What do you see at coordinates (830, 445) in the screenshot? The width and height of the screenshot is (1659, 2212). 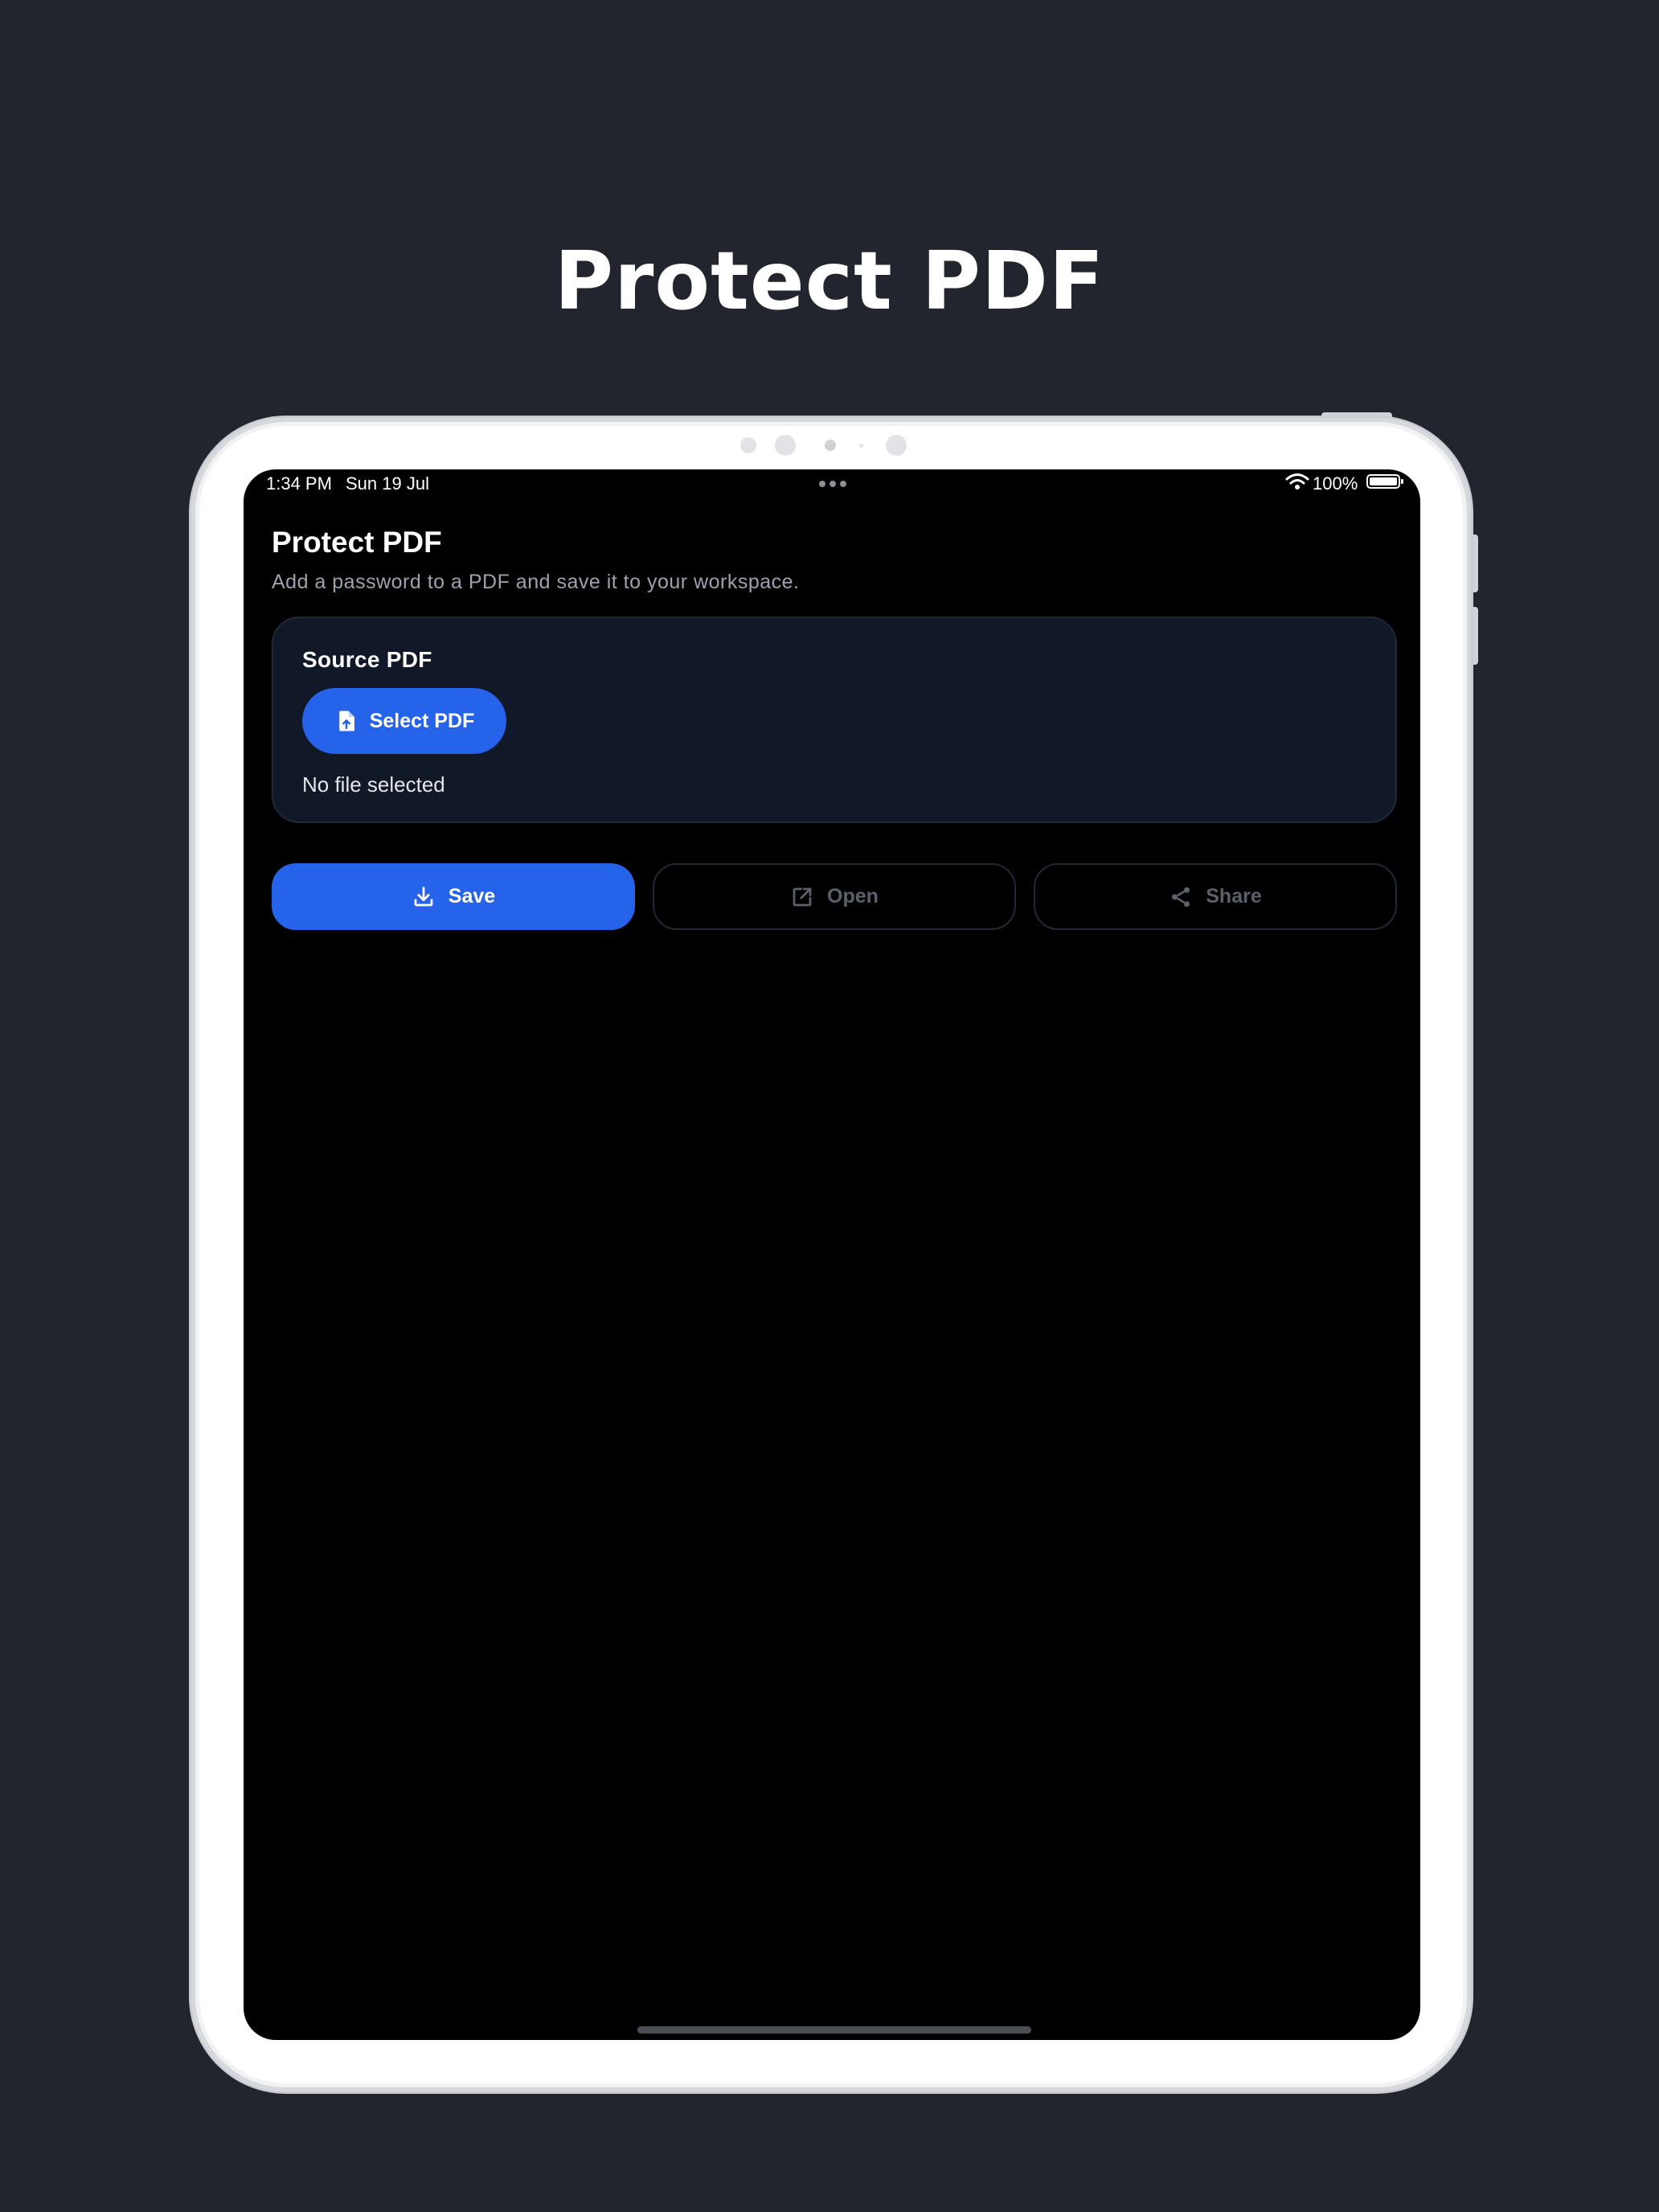 I see `camera-lens` at bounding box center [830, 445].